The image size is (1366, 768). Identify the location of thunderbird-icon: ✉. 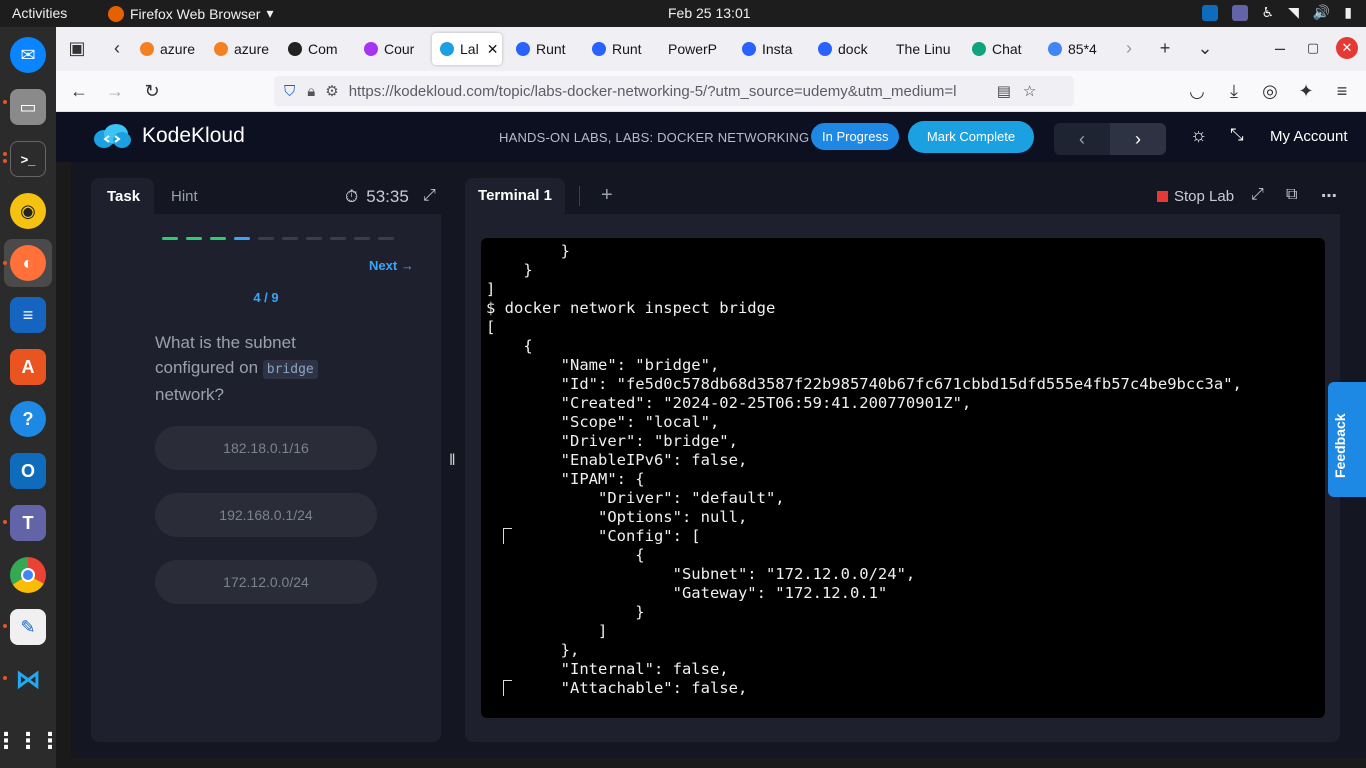
(28, 55).